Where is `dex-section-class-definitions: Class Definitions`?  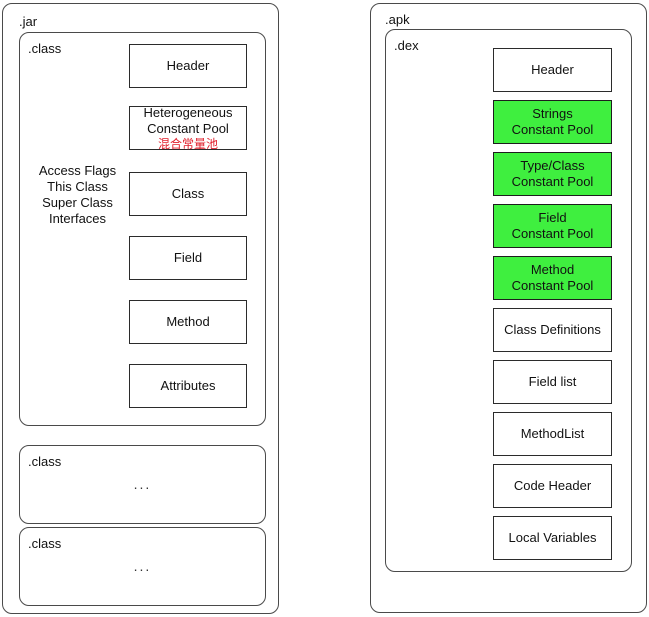 dex-section-class-definitions: Class Definitions is located at coordinates (552, 330).